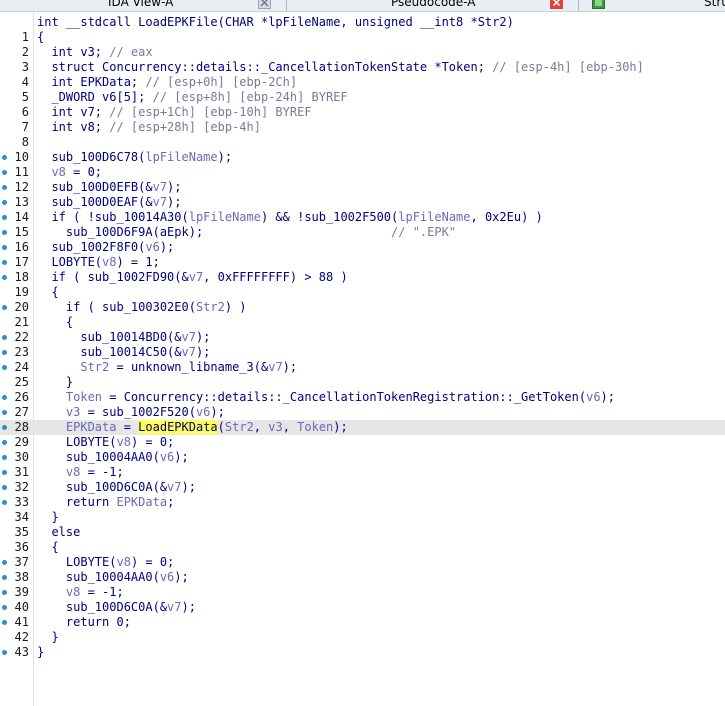 This screenshot has height=706, width=725. I want to click on code-text: int v8; // [esp+28h] [ebp-4h], so click(149, 127).